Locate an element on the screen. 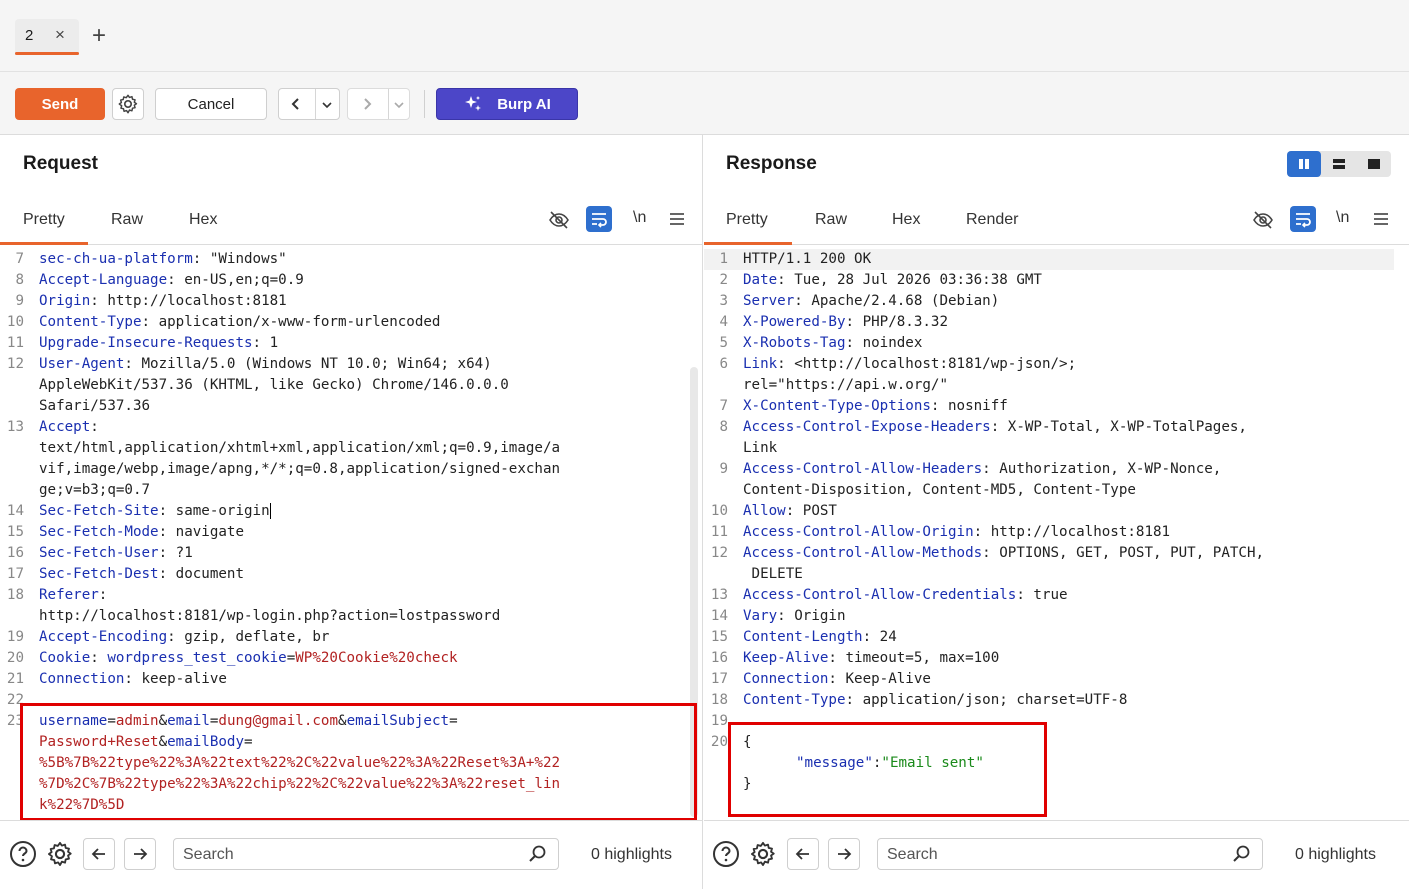 Image resolution: width=1409 pixels, height=889 pixels. header-value: X-WP-Total, X-WP-TotalPages, is located at coordinates (1123, 427).